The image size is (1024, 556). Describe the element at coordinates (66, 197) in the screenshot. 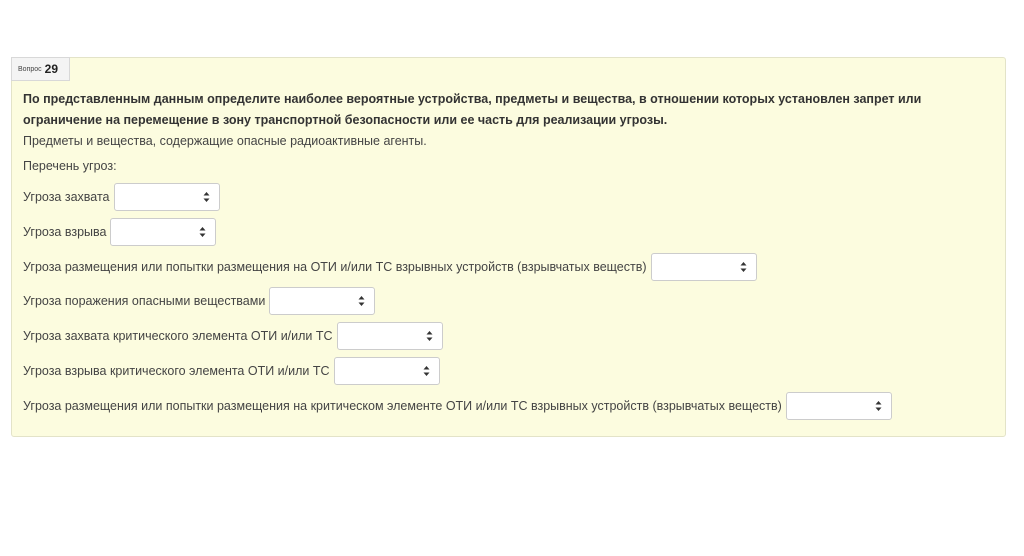

I see `threat-label: Угроза захвата` at that location.